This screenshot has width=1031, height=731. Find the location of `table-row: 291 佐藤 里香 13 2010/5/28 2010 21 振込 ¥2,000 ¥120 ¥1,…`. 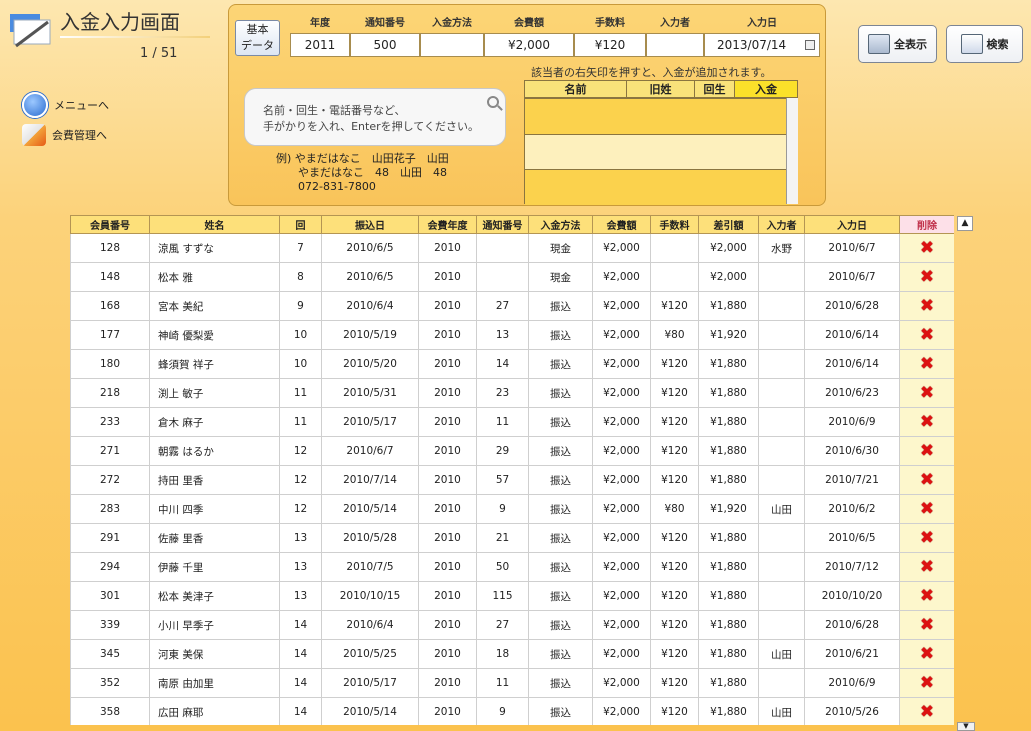

table-row: 291 佐藤 里香 13 2010/5/28 2010 21 振込 ¥2,000 ¥120 ¥1,… is located at coordinates (512, 538).